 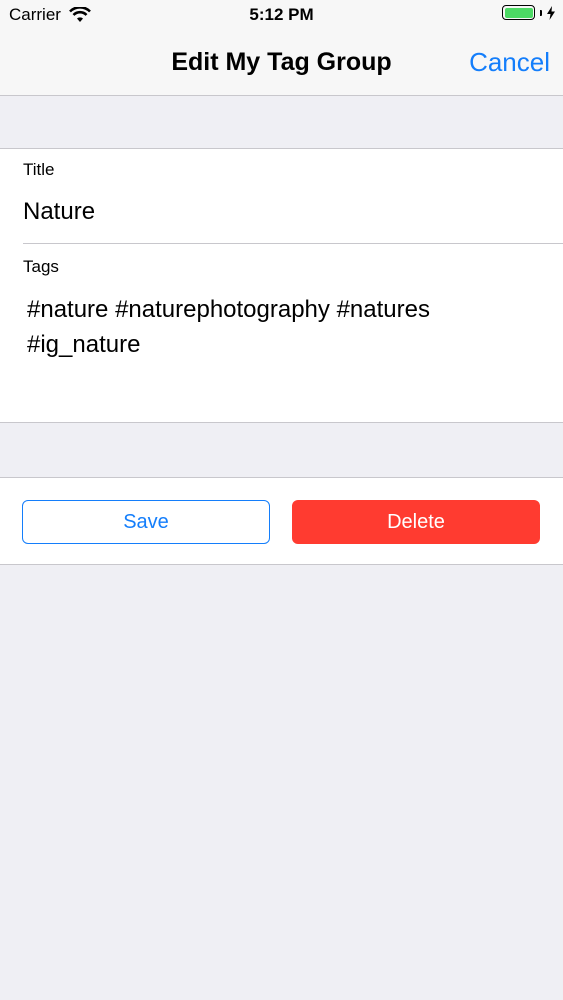 I want to click on battery-group, so click(x=528, y=12).